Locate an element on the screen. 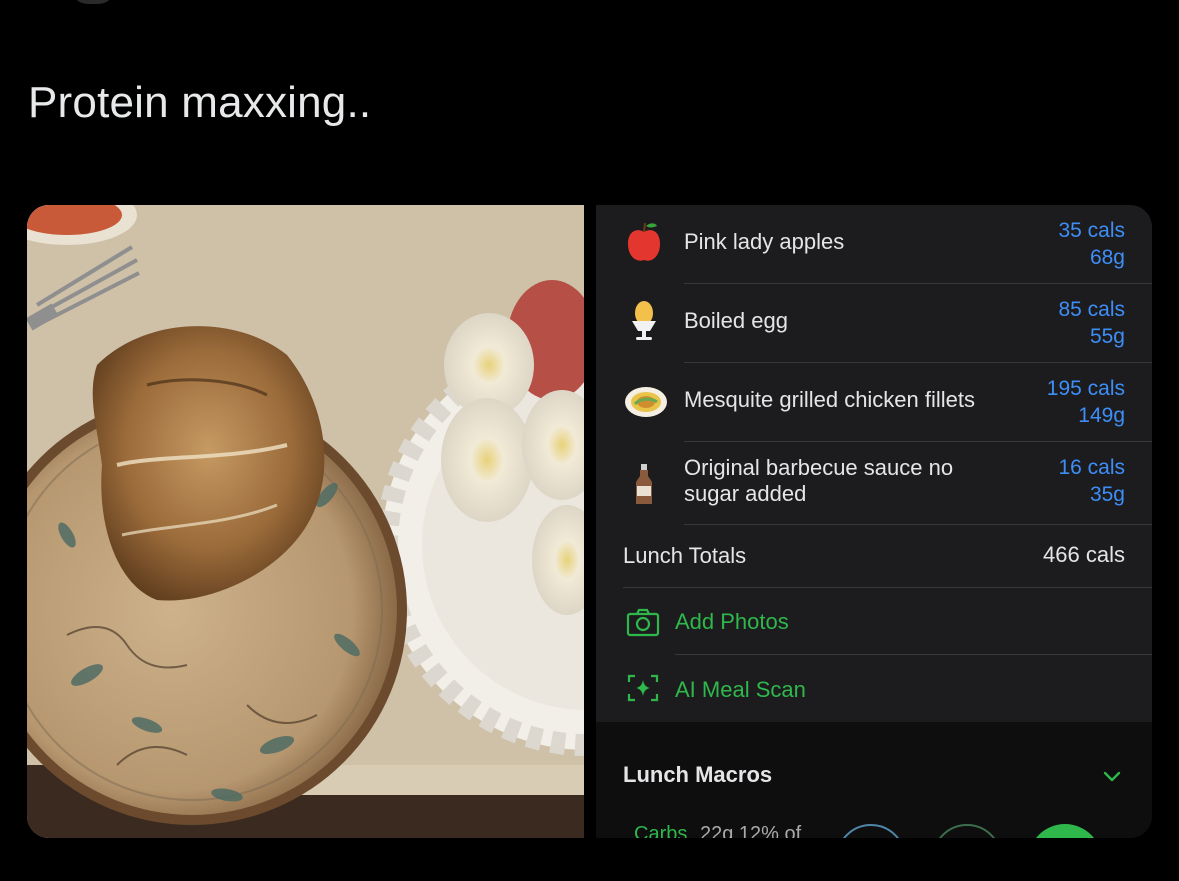  lunch-totals: Lunch Totals 466 cals is located at coordinates (874, 556).